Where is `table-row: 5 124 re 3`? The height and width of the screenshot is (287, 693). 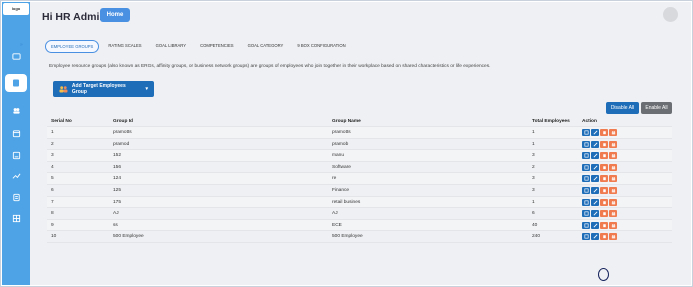
table-row: 5 124 re 3 is located at coordinates (359, 179).